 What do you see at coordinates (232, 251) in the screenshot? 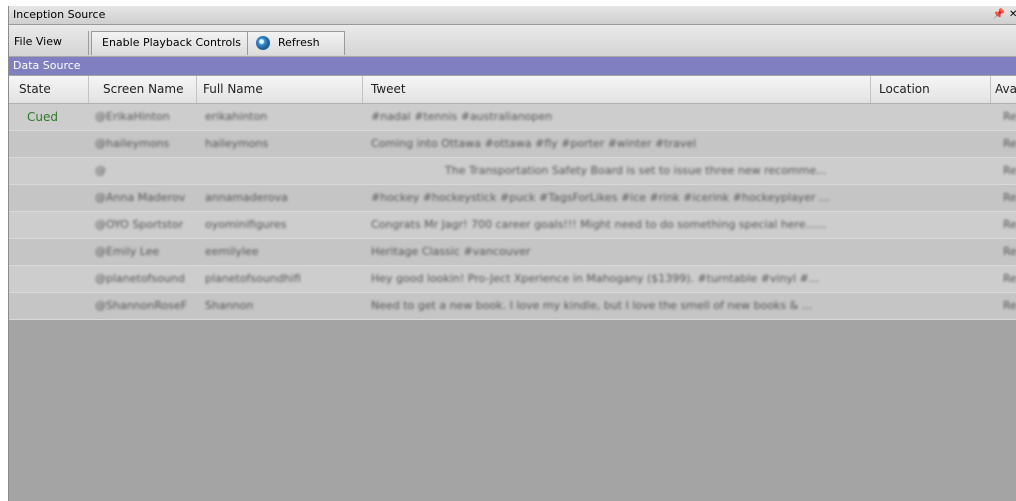
I see `cell-full-name: eemilylee` at bounding box center [232, 251].